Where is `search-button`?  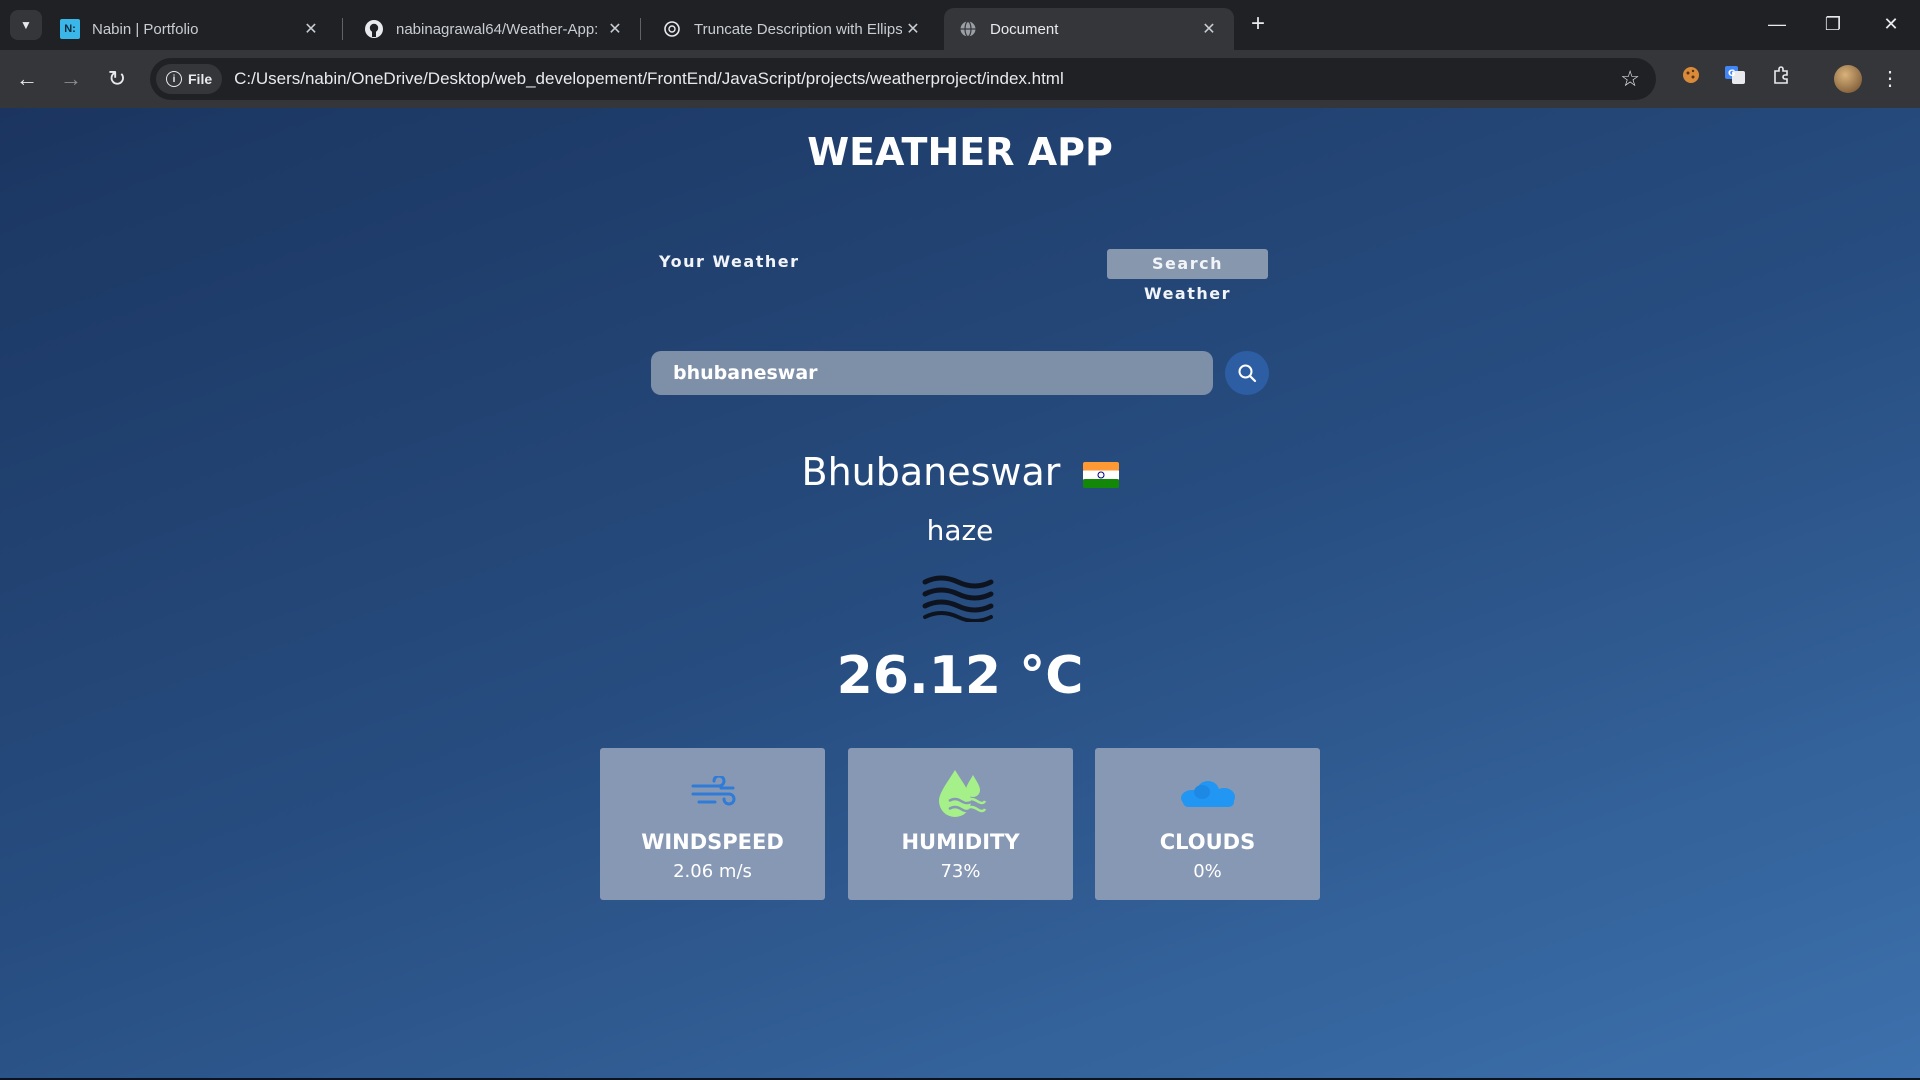
search-button is located at coordinates (1247, 373).